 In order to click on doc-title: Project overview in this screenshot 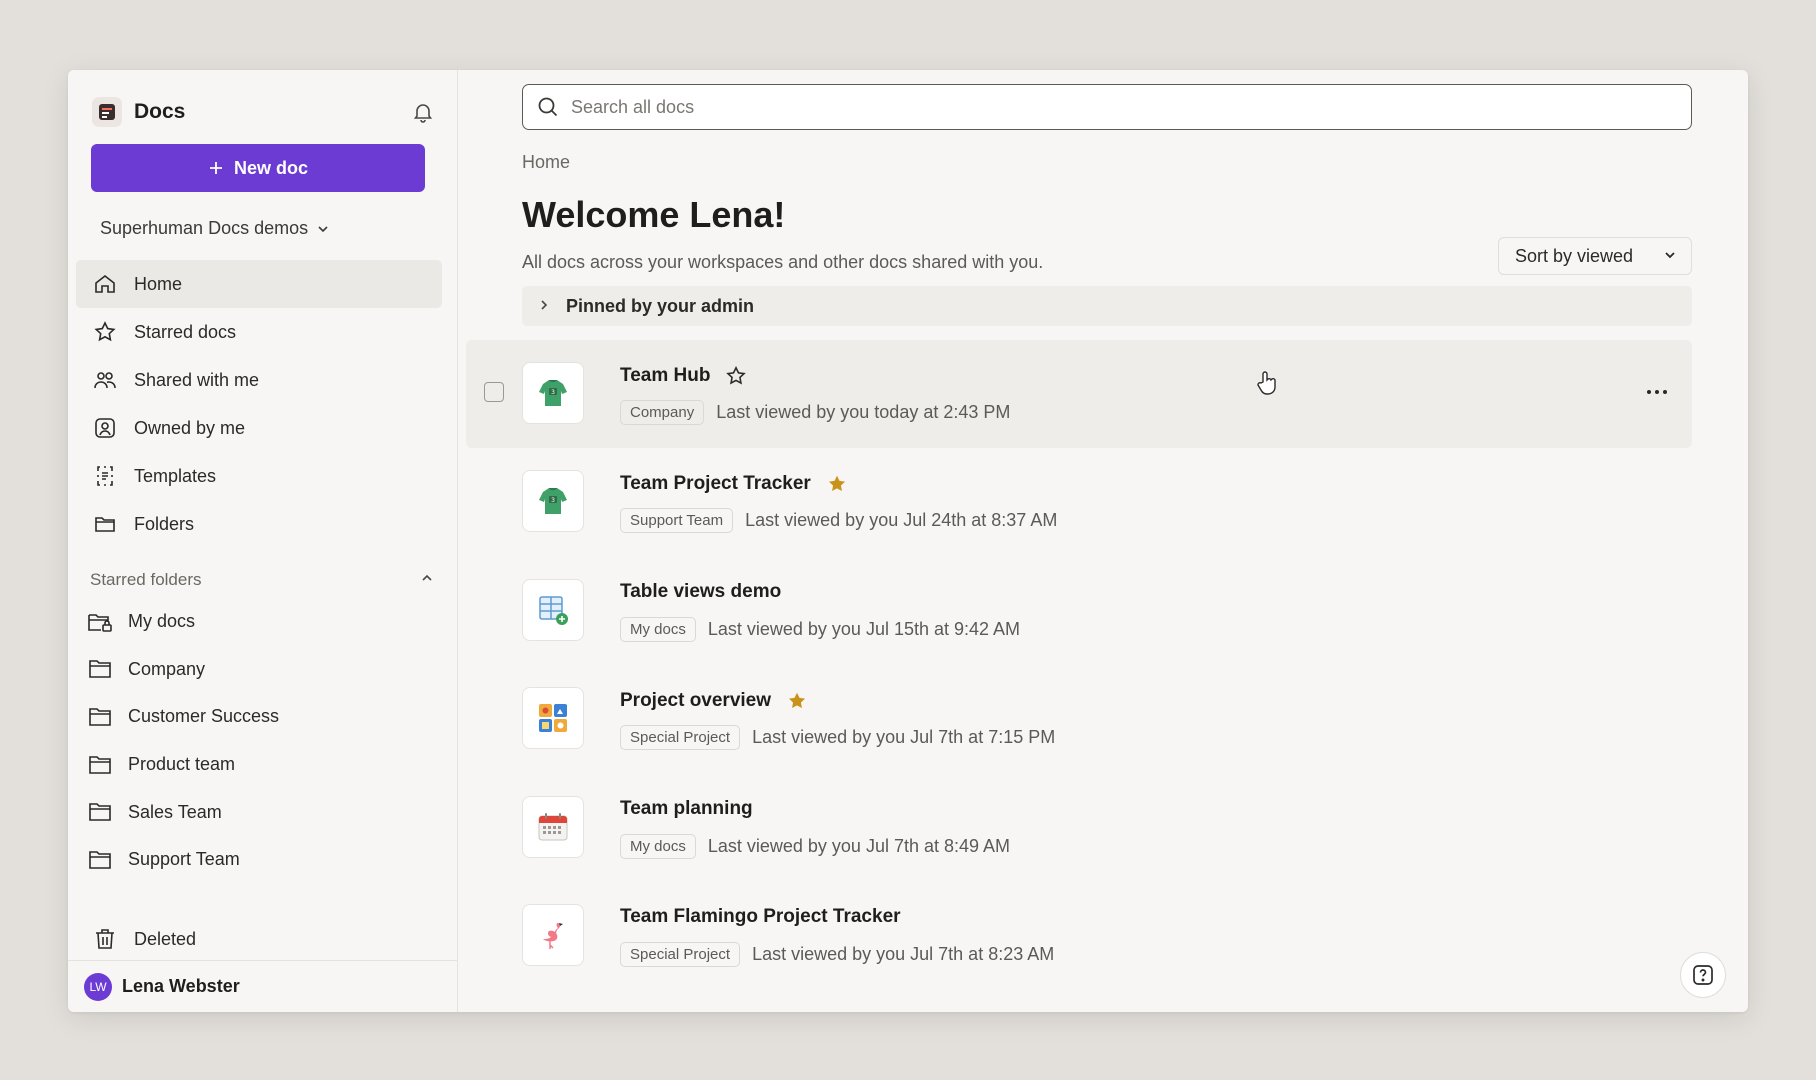, I will do `click(695, 701)`.